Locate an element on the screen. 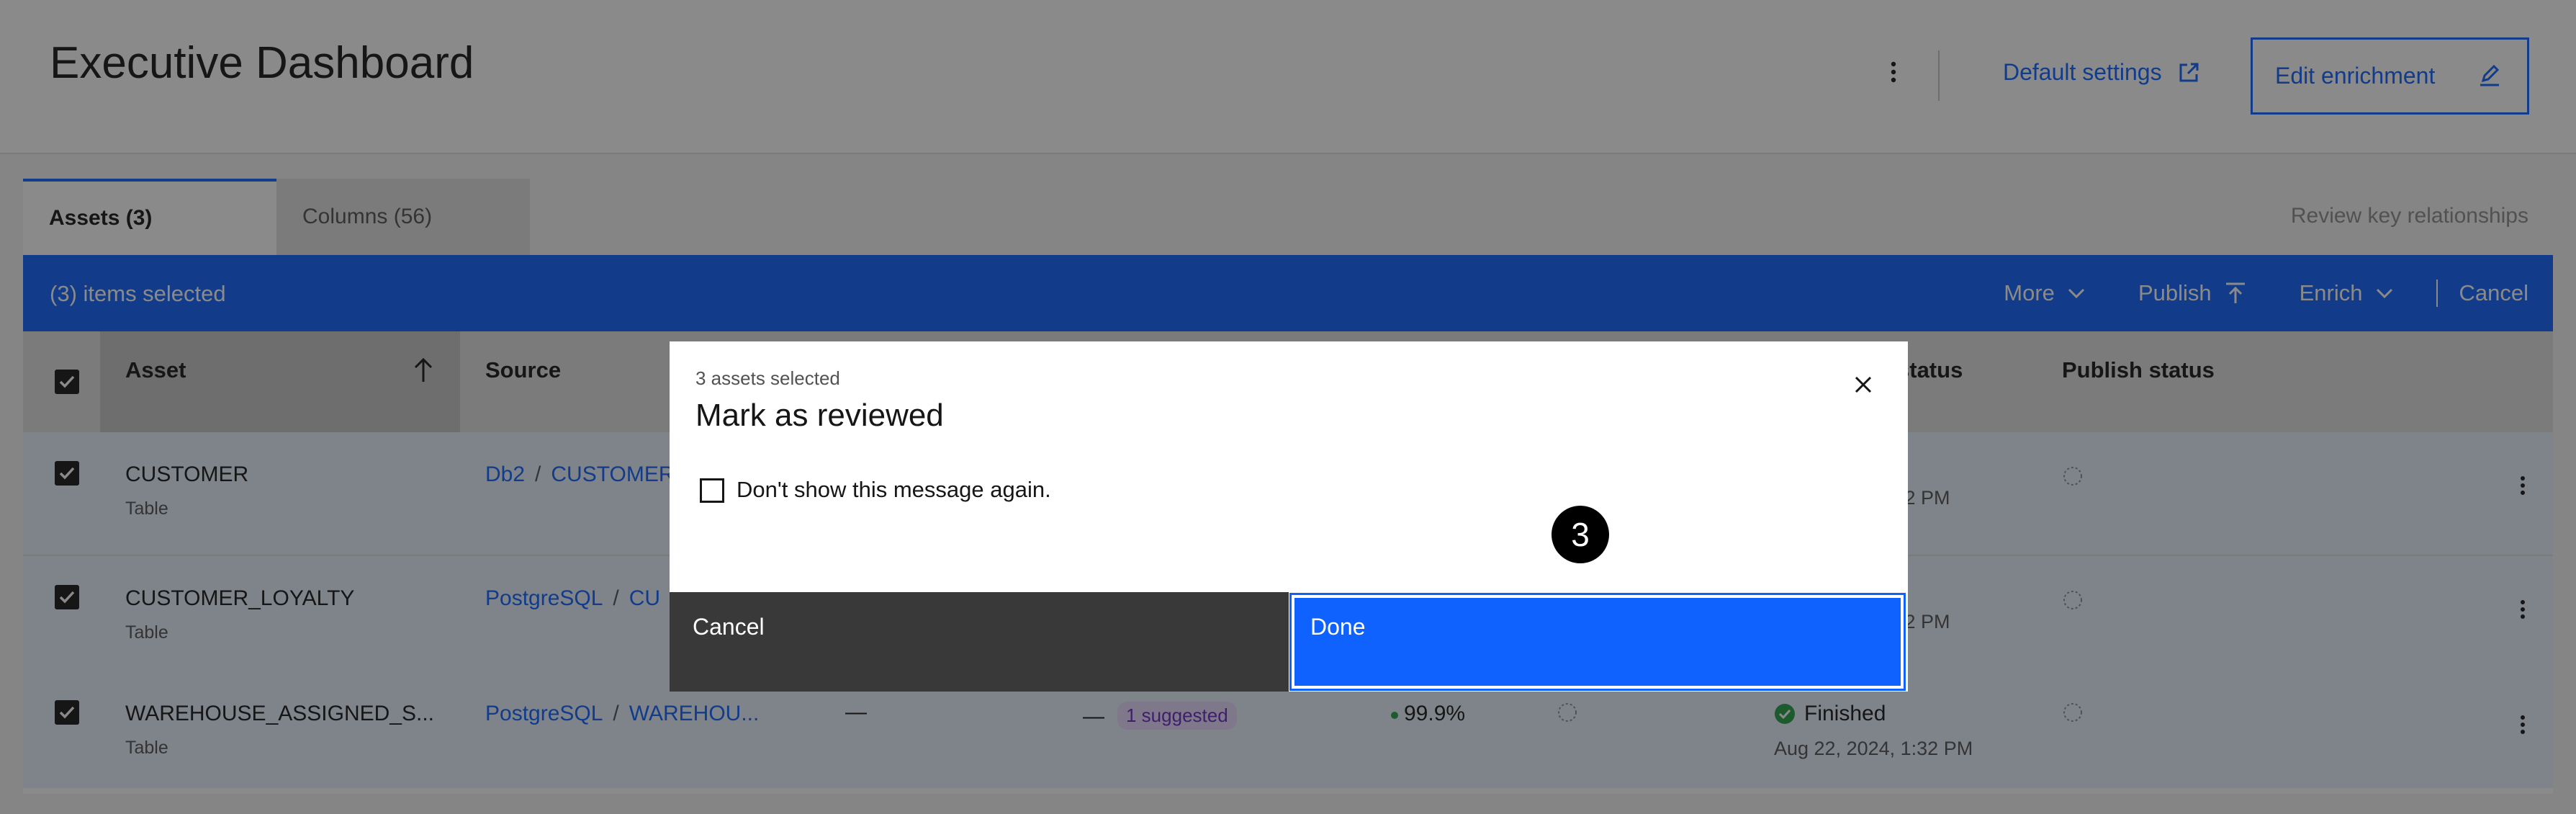 The height and width of the screenshot is (814, 2576). modal-done-button: Done is located at coordinates (1597, 642).